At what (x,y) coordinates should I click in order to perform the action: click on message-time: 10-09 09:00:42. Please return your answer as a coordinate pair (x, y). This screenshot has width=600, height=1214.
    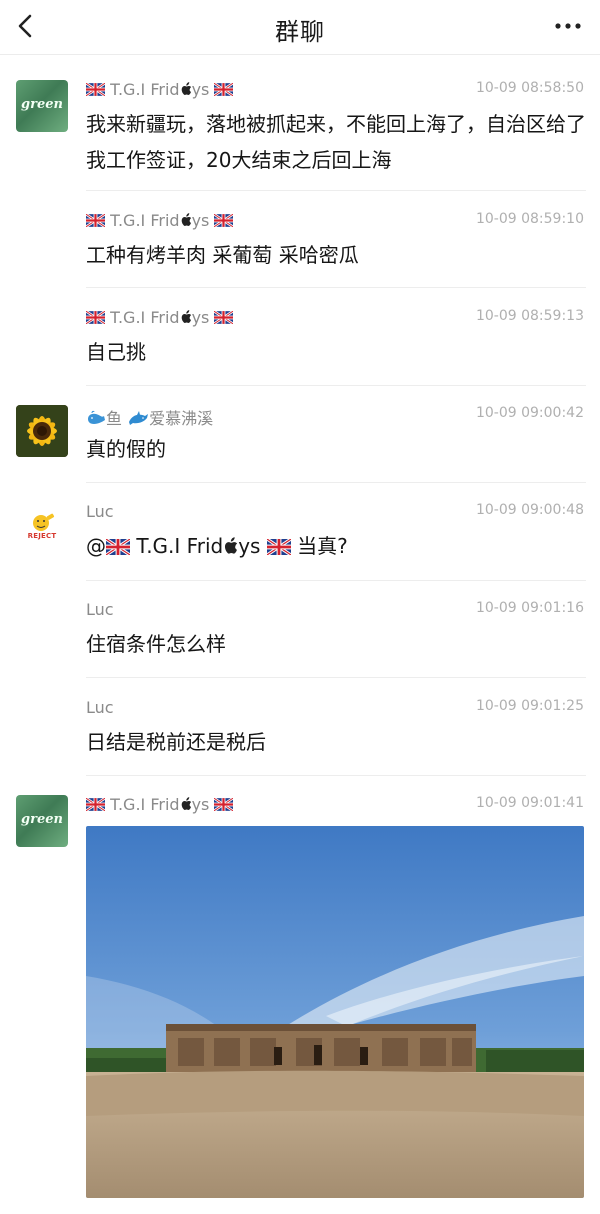
    Looking at the image, I should click on (529, 413).